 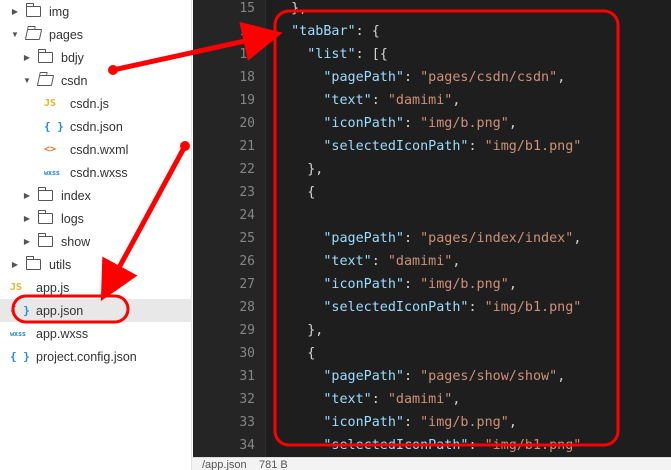 What do you see at coordinates (18, 333) in the screenshot?
I see `wxss-file-icon: wxss` at bounding box center [18, 333].